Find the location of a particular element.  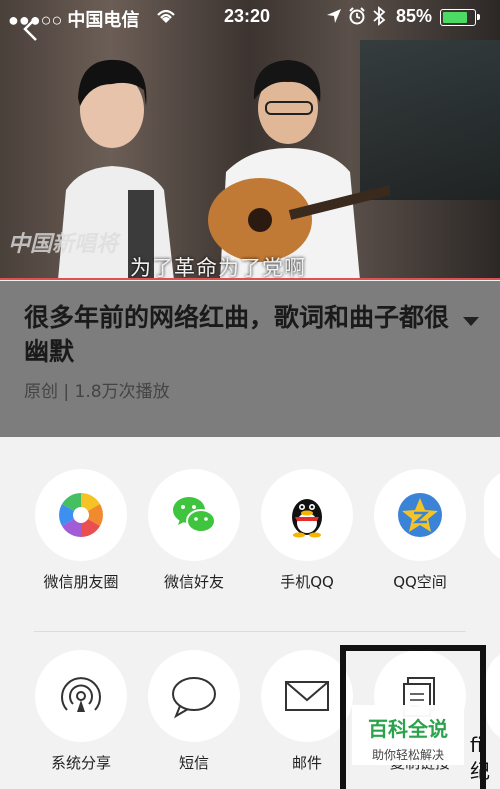

share-mobile-qq: 手机QQ is located at coordinates (307, 530).